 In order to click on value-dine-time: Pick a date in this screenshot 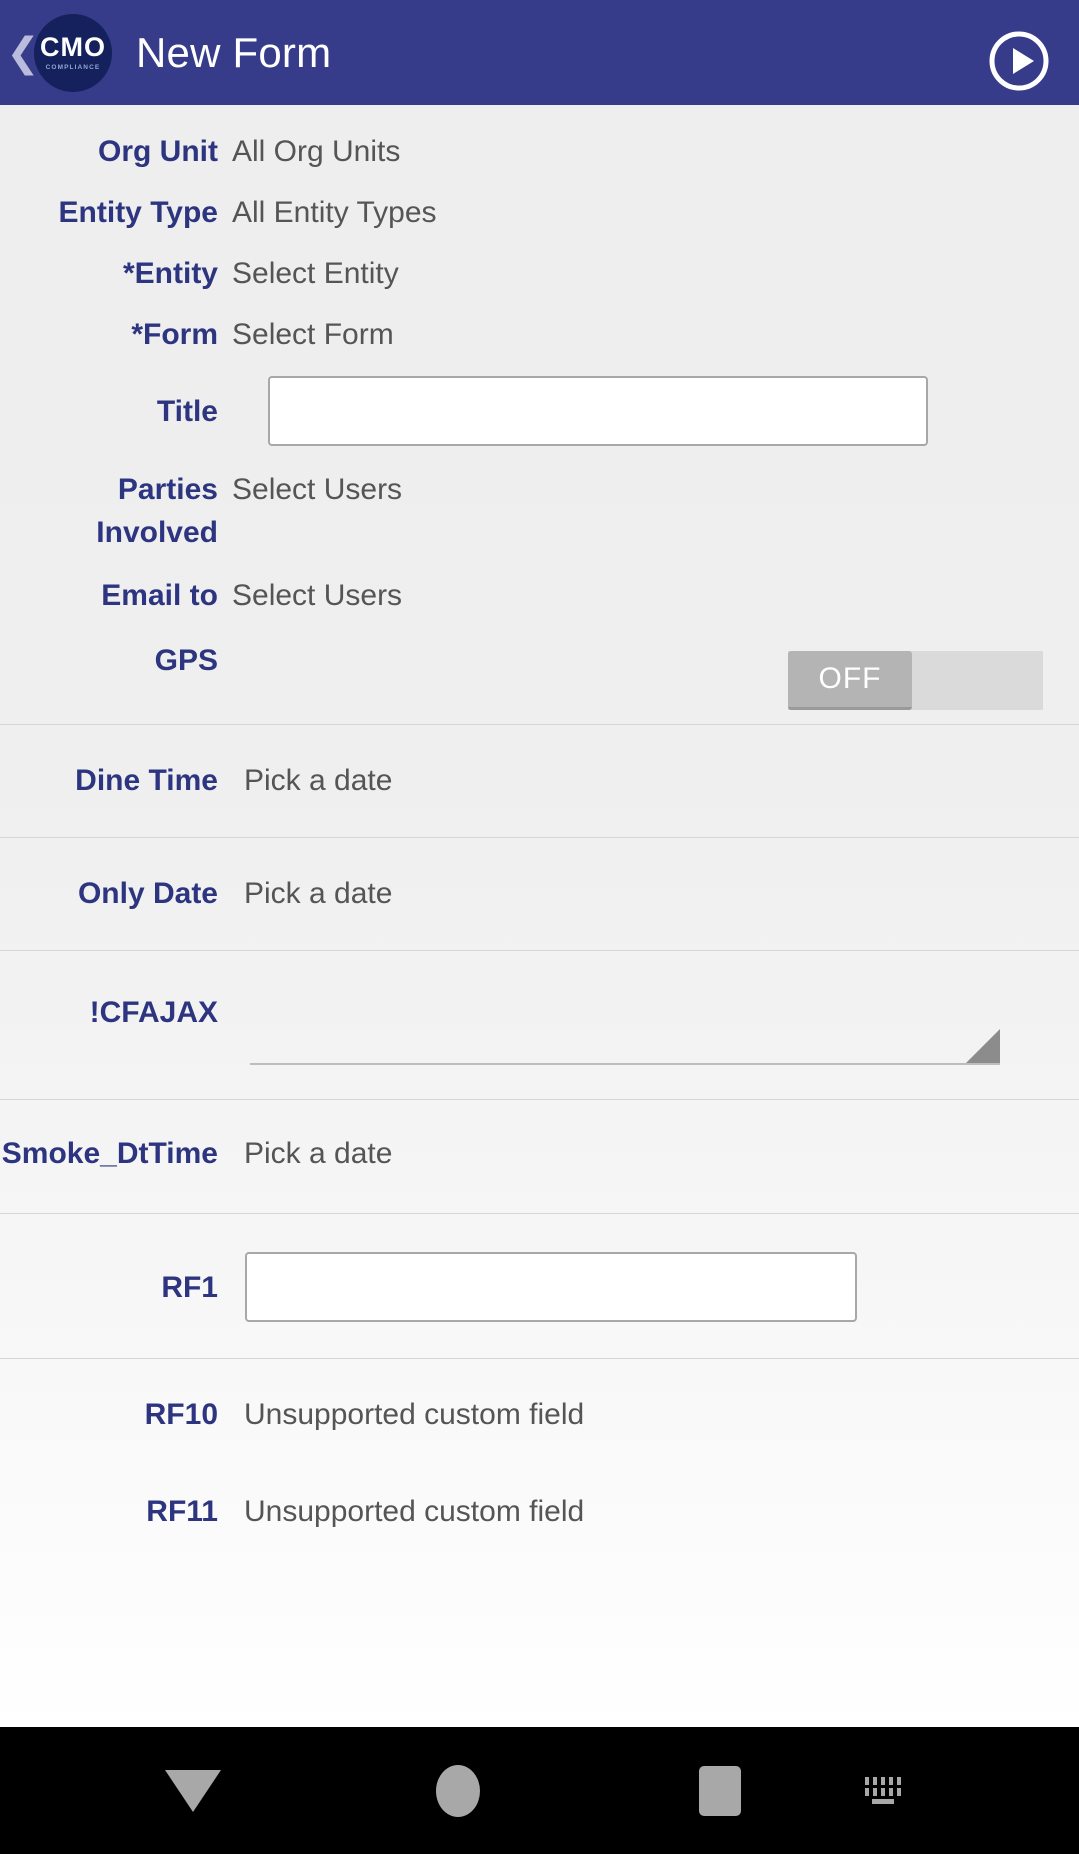, I will do `click(305, 780)`.